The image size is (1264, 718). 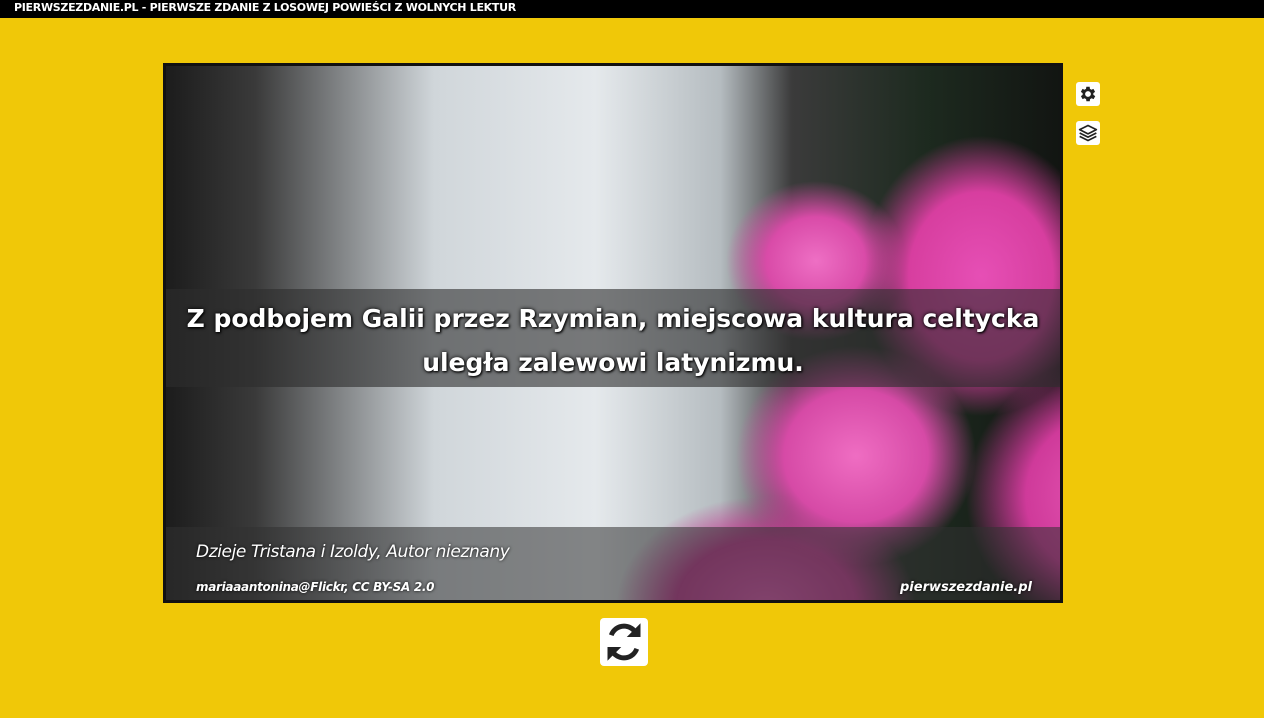 I want to click on book-source: Dzieje Tristana i Izoldy, Autor nieznany, so click(x=353, y=552).